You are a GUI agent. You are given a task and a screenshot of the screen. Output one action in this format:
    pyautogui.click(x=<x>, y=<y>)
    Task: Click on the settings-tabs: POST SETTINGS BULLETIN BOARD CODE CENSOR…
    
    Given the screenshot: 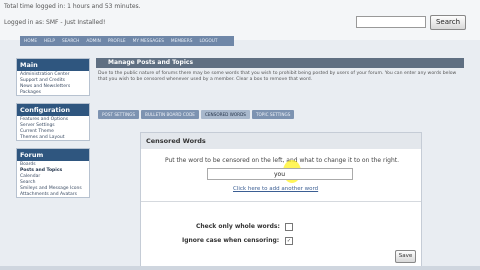 What is the action you would take?
    pyautogui.click(x=197, y=114)
    